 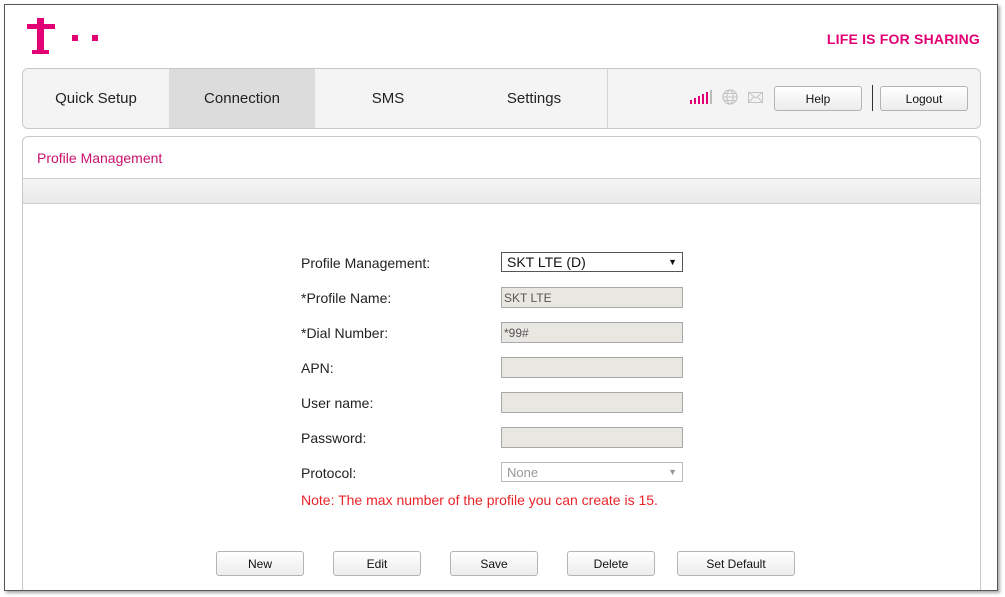 I want to click on logout-button: Logout, so click(x=924, y=98).